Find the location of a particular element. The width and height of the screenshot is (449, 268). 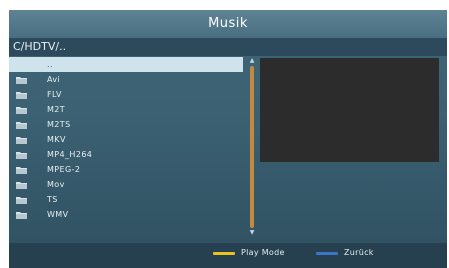

scroll-down-icon: ▼ is located at coordinates (252, 233).